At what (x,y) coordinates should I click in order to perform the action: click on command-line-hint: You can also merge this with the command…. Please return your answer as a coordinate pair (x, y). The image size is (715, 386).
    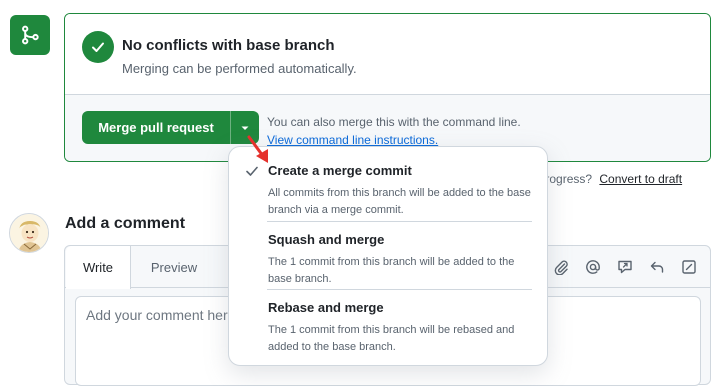
    Looking at the image, I should click on (394, 122).